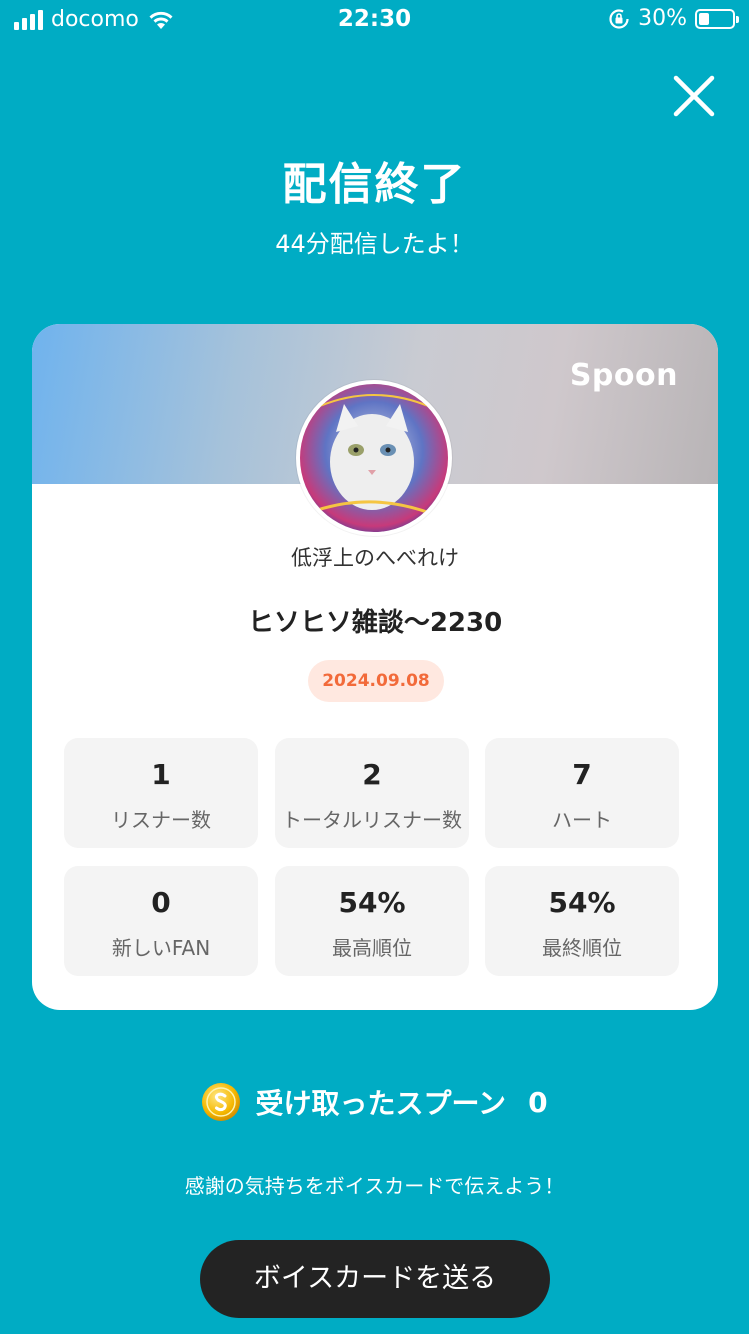  I want to click on stat-label: 最高順位, so click(372, 948).